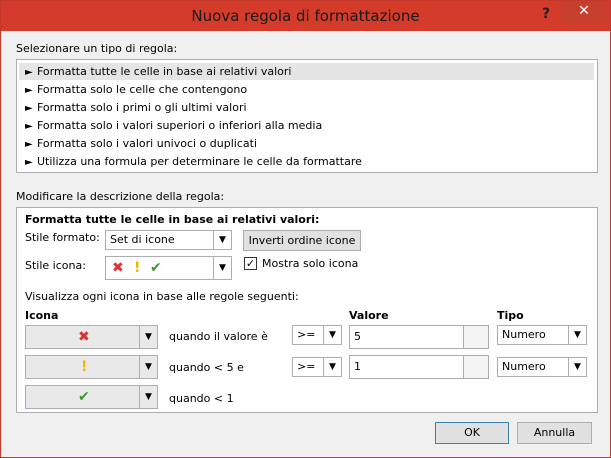 This screenshot has width=611, height=458. Describe the element at coordinates (206, 367) in the screenshot. I see `condition-label: quando < 5 e` at that location.